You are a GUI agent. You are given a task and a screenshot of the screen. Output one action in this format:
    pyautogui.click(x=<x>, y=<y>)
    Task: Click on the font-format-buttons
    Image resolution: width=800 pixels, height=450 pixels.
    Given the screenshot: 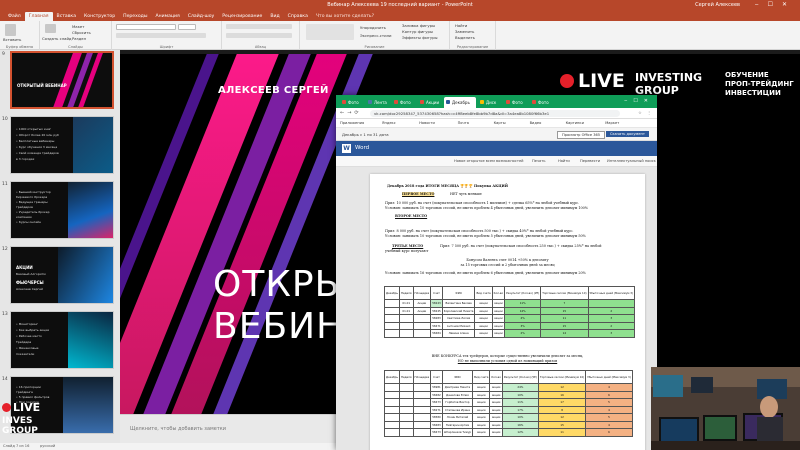 What is the action you would take?
    pyautogui.click(x=161, y=35)
    